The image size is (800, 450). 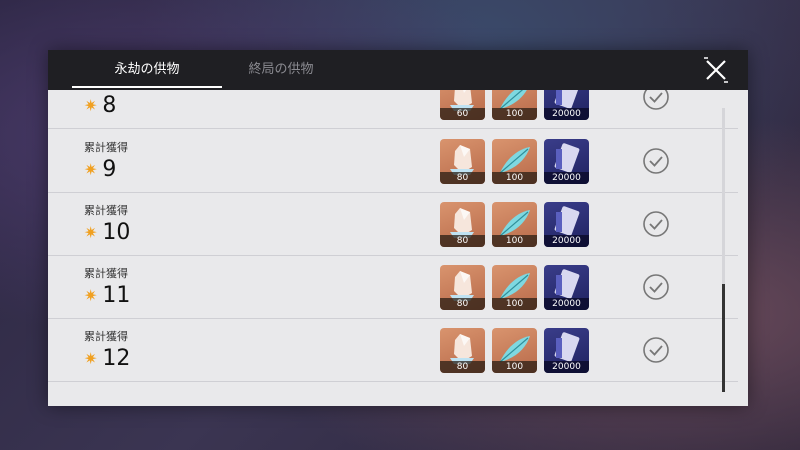 I want to click on row-number: 8, so click(x=109, y=105).